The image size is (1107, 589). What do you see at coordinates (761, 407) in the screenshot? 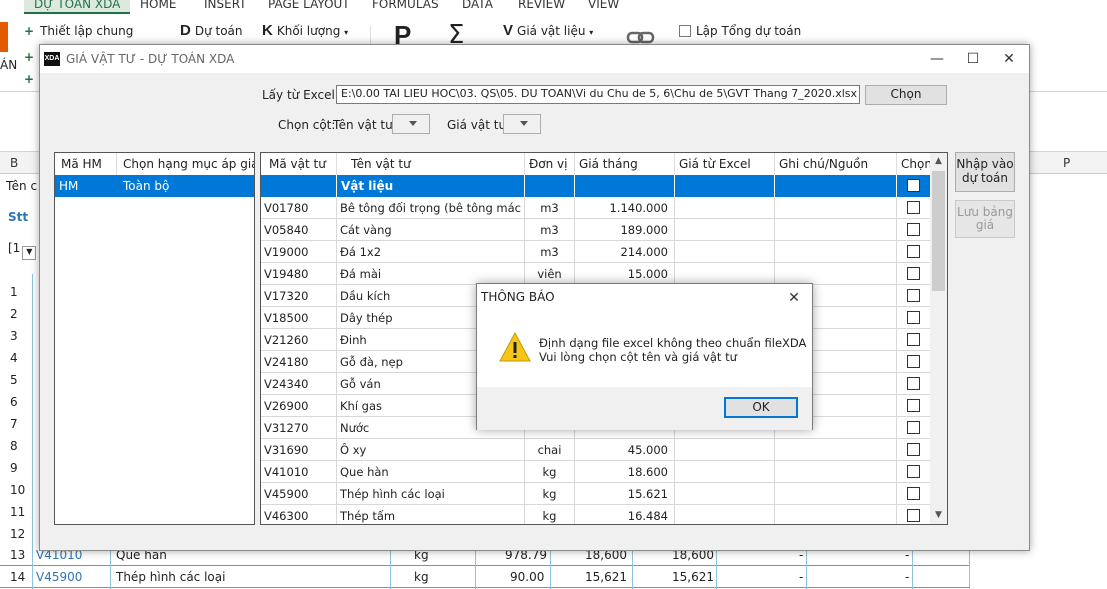
I see `ok-button: OK` at bounding box center [761, 407].